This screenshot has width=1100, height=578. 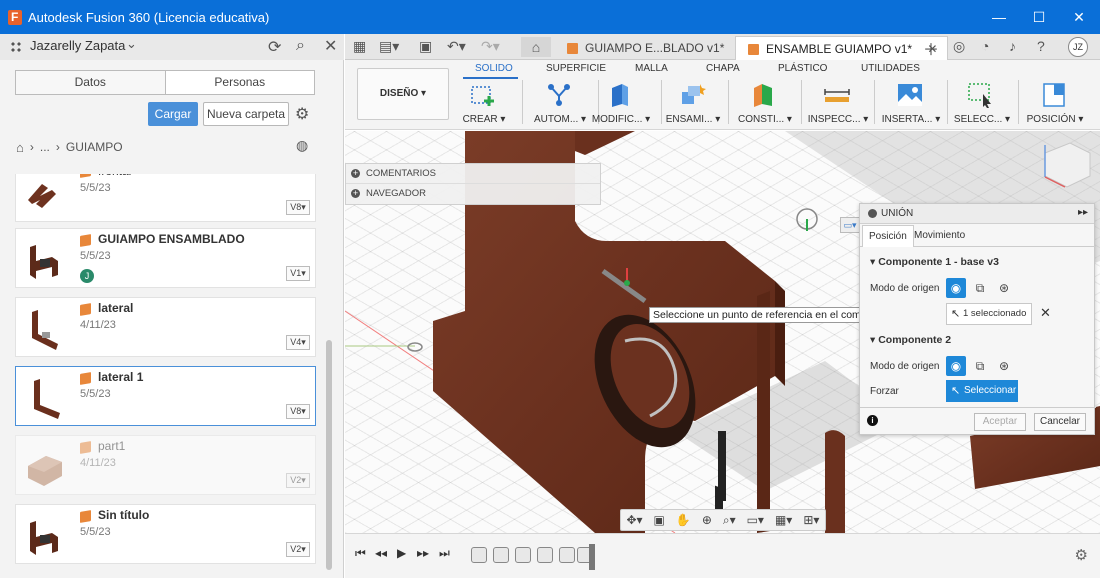 I want to click on tab-guiampo-ensamblado: GUIAMPO E...BLADO v1*, so click(x=644, y=48).